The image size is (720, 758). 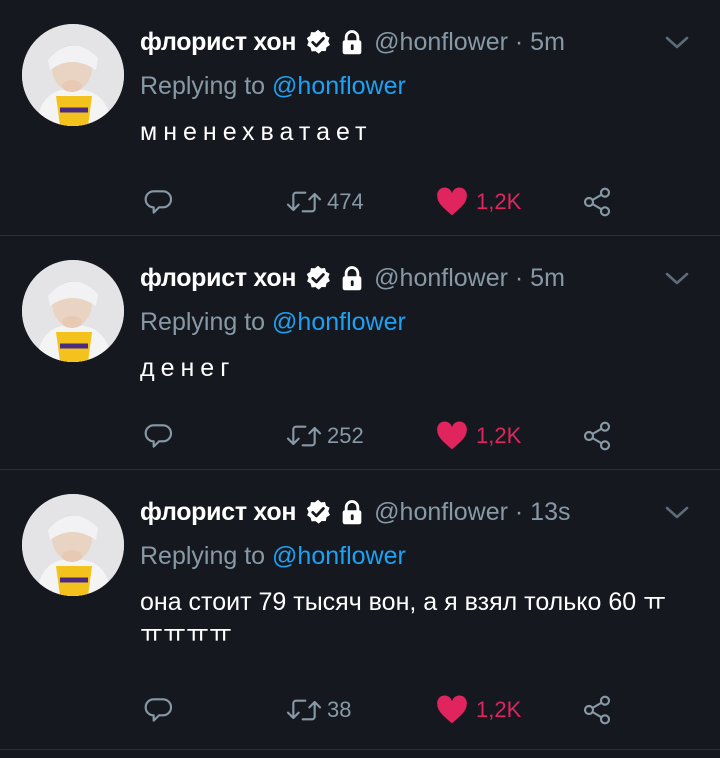 I want to click on tweet-header: флорист хон @honflower · 13s, so click(x=355, y=512).